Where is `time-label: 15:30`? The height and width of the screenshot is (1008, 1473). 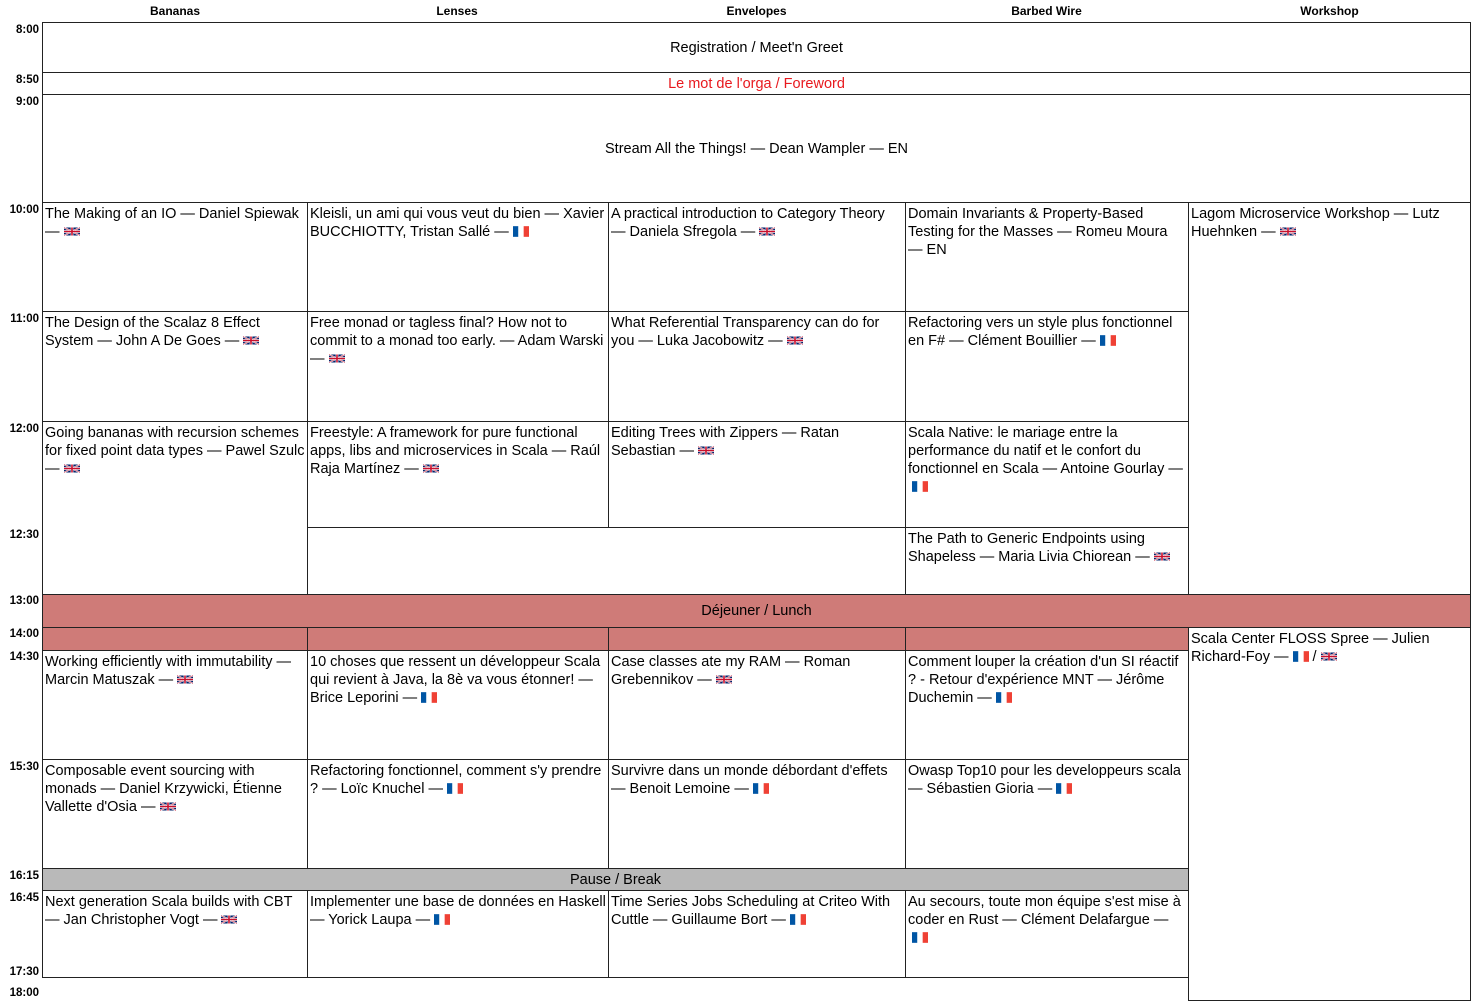
time-label: 15:30 is located at coordinates (24, 767).